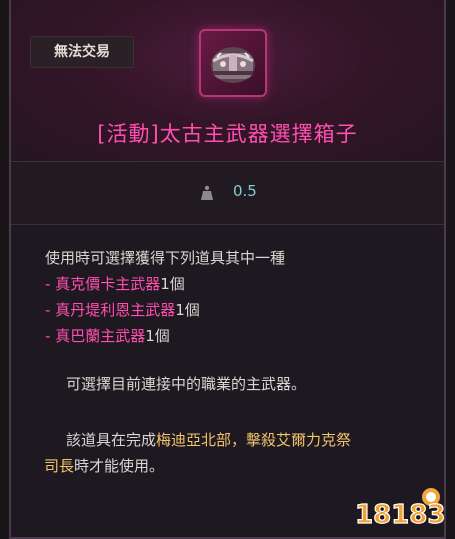 The height and width of the screenshot is (539, 455). Describe the element at coordinates (254, 440) in the screenshot. I see `quest-condition: 梅迪亞北部，擊殺艾爾力克祭` at that location.